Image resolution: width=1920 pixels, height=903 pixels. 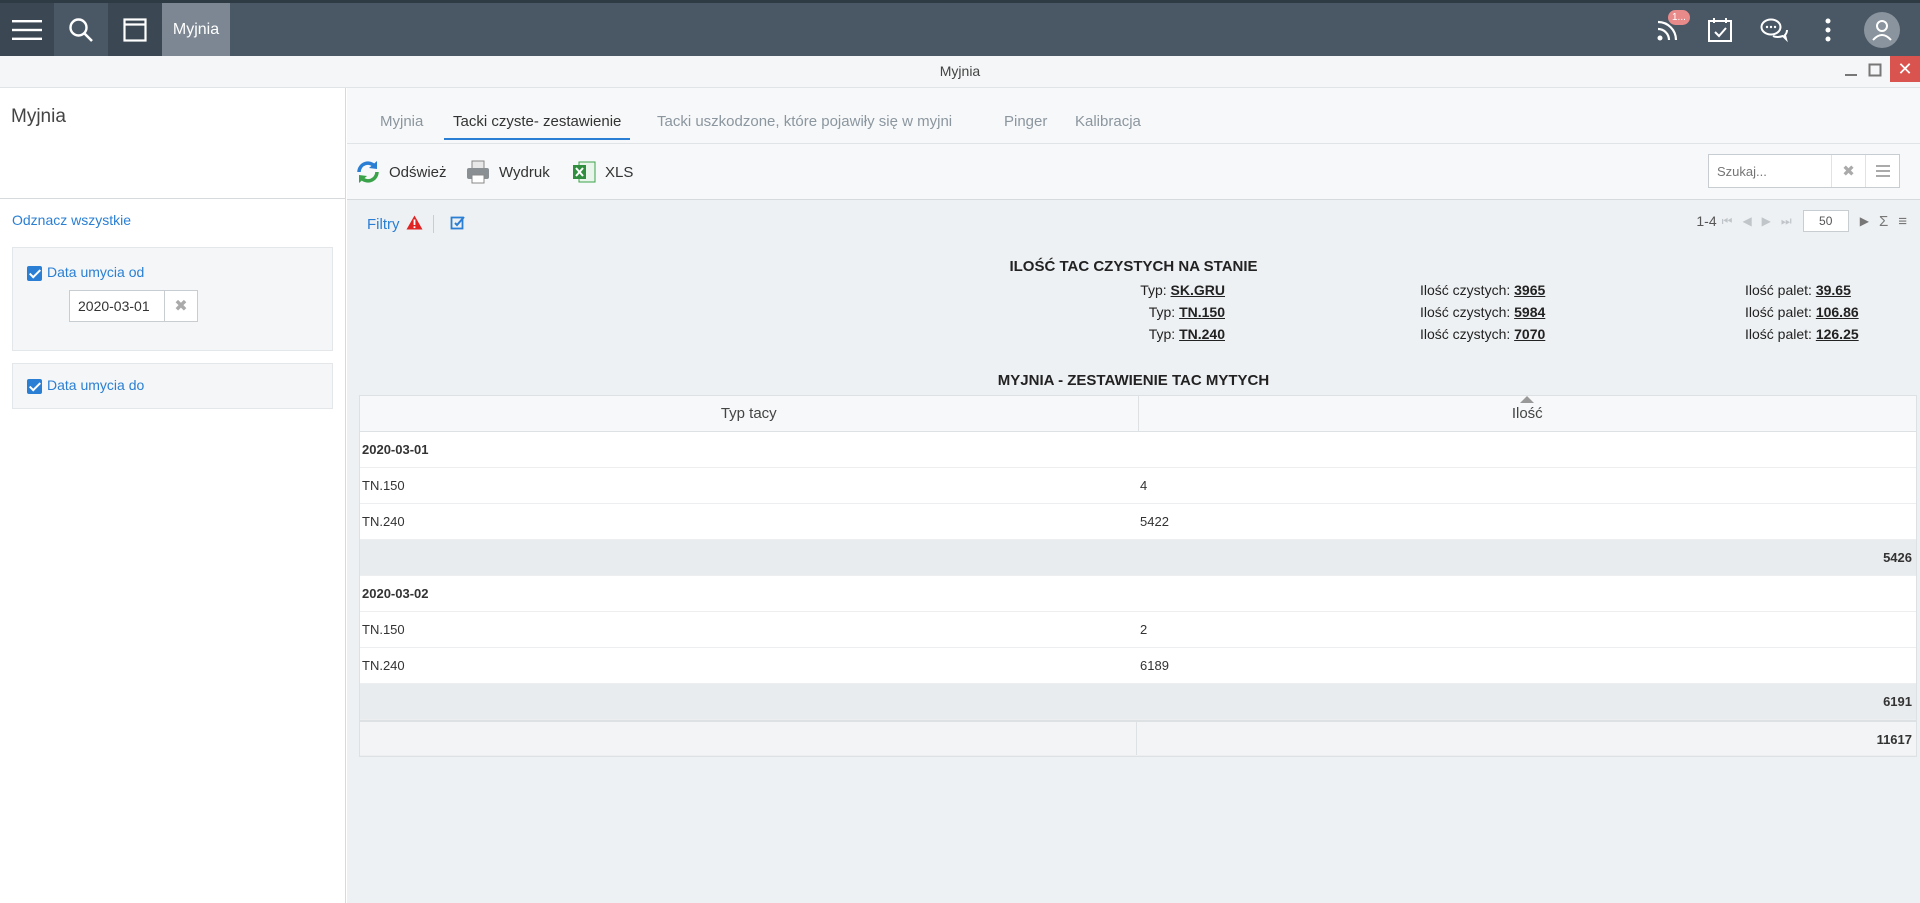 What do you see at coordinates (1766, 221) in the screenshot?
I see `next-page-icon: ▶` at bounding box center [1766, 221].